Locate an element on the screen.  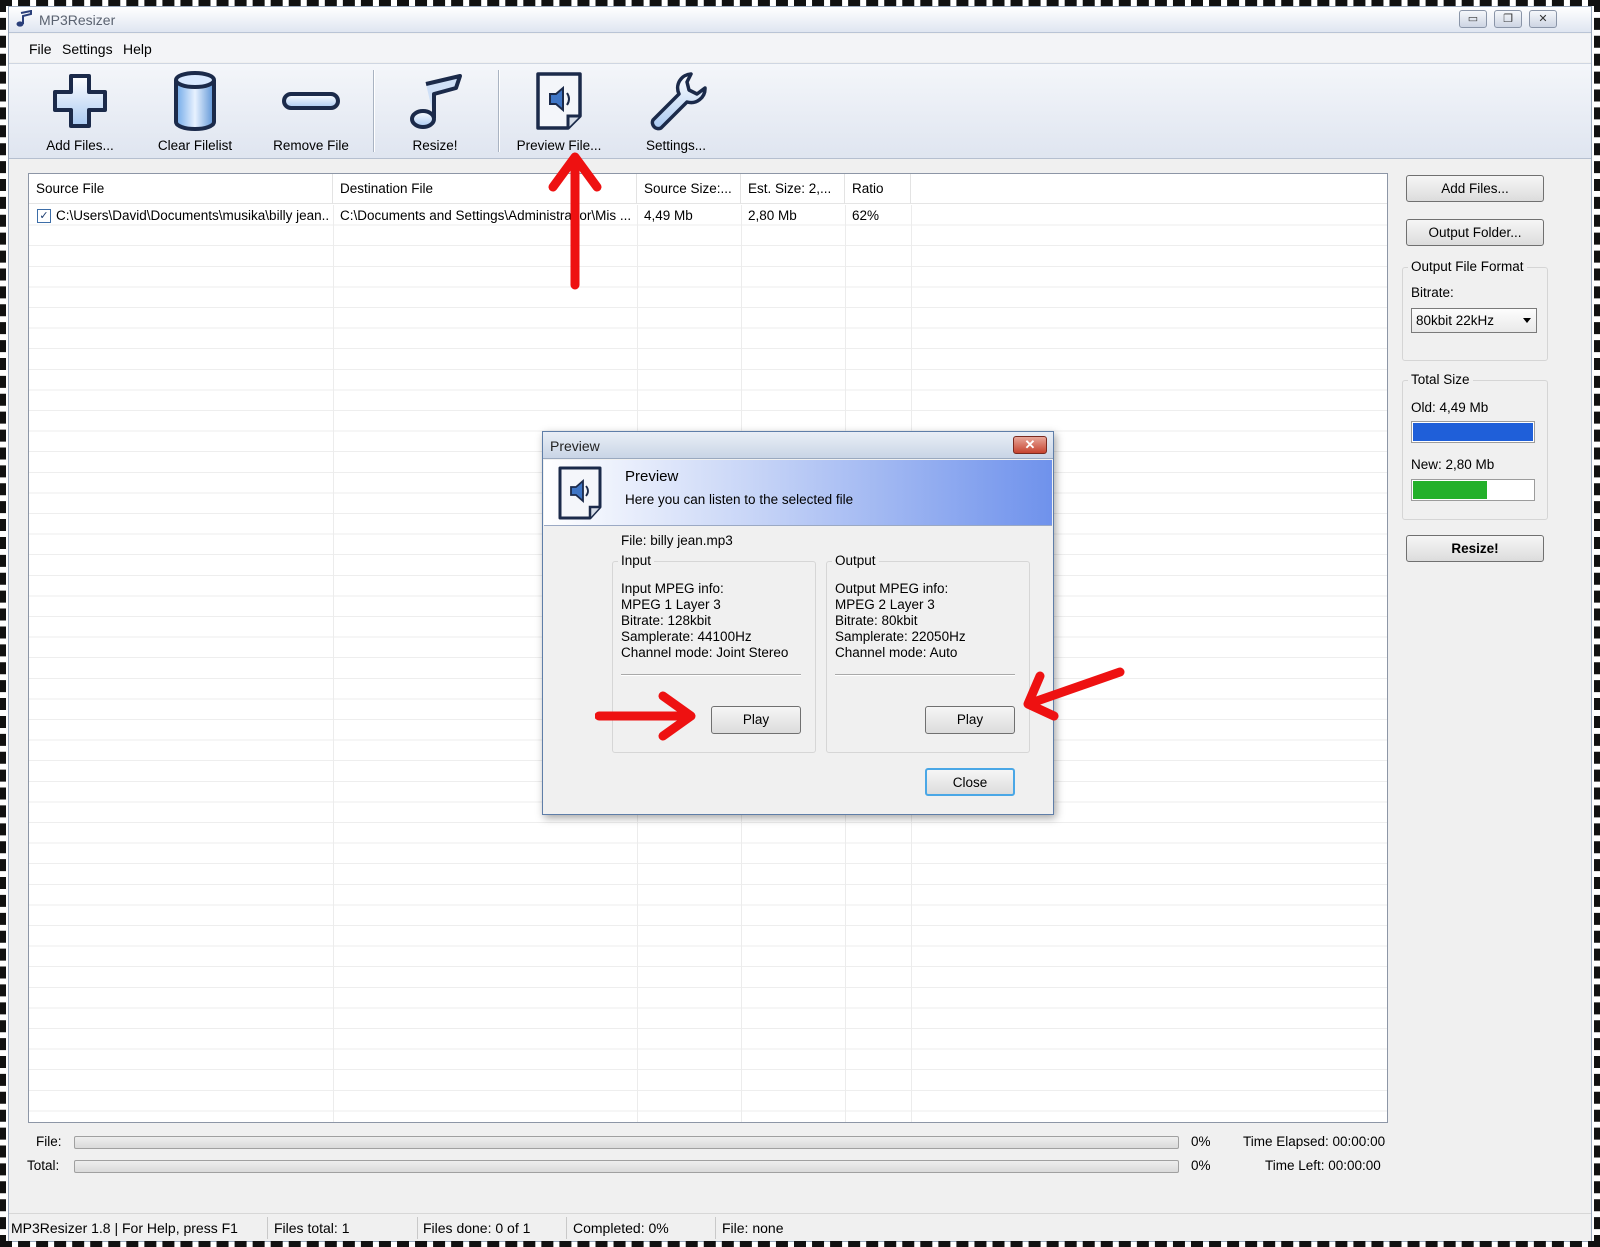
output-format-legend: Output File Format is located at coordinates (1467, 266).